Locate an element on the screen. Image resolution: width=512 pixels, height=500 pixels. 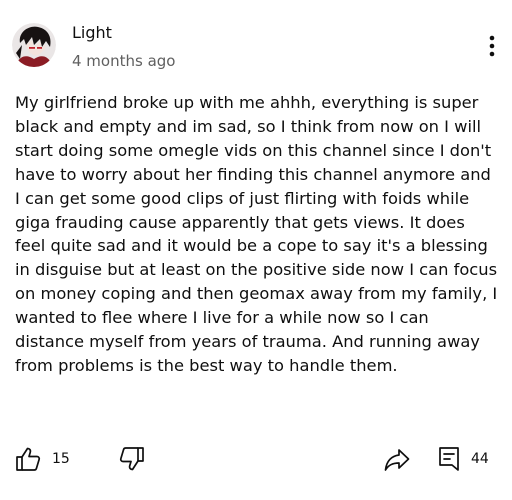
thumbs-down-icon is located at coordinates (131, 459).